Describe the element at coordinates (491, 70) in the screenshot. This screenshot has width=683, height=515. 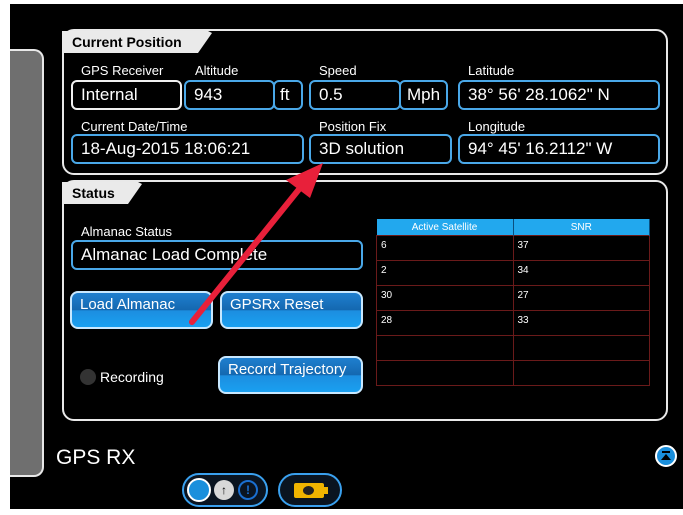
I see `latitude-label: Latitude` at that location.